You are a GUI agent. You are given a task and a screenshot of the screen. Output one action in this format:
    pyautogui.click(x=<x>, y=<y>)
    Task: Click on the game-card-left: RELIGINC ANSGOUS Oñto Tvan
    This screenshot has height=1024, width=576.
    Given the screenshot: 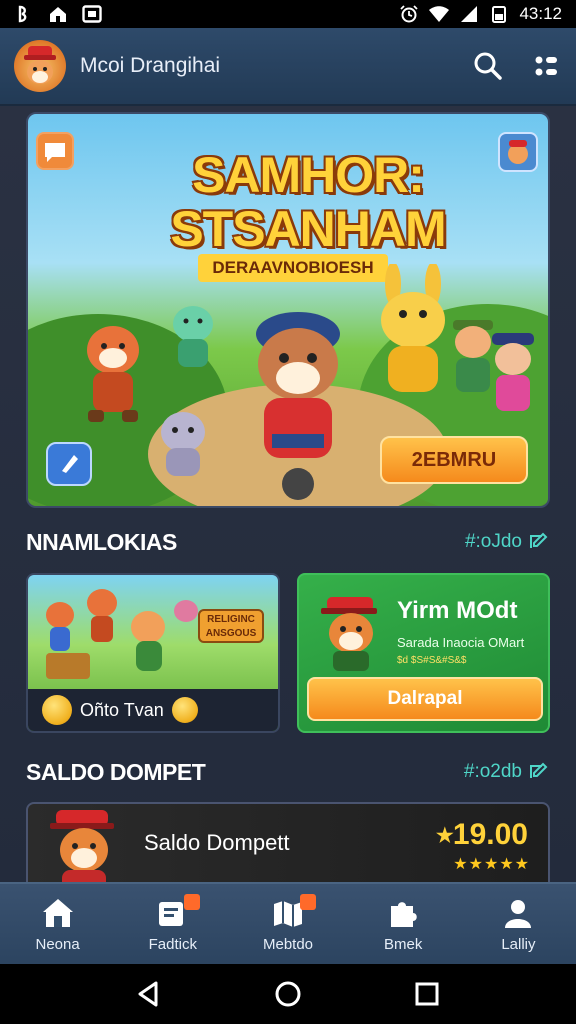 What is the action you would take?
    pyautogui.click(x=153, y=653)
    